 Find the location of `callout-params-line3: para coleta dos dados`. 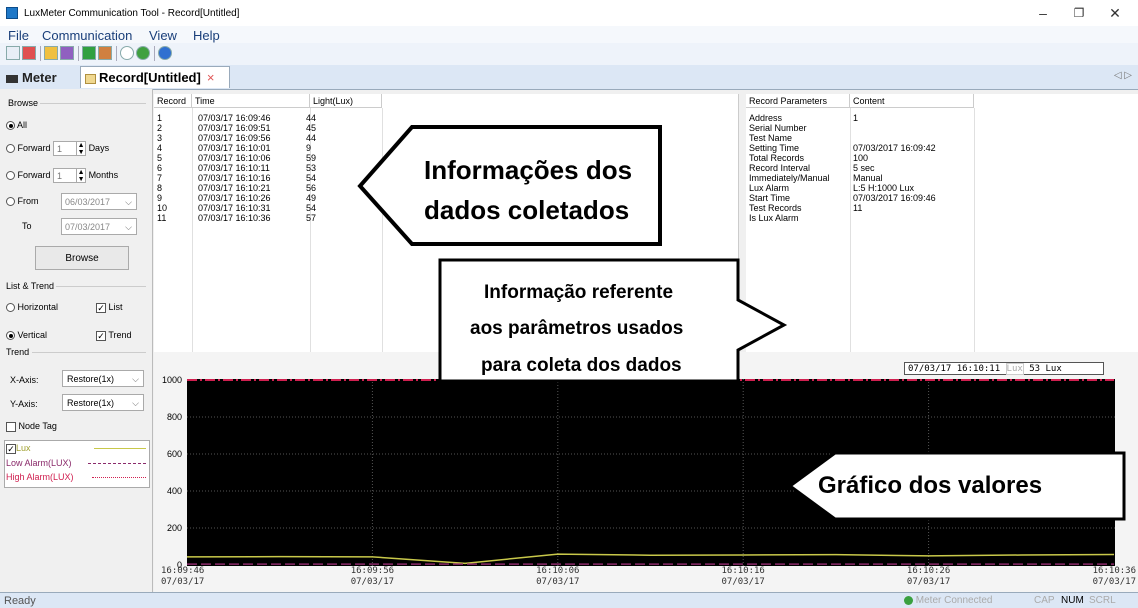

callout-params-line3: para coleta dos dados is located at coordinates (581, 365).